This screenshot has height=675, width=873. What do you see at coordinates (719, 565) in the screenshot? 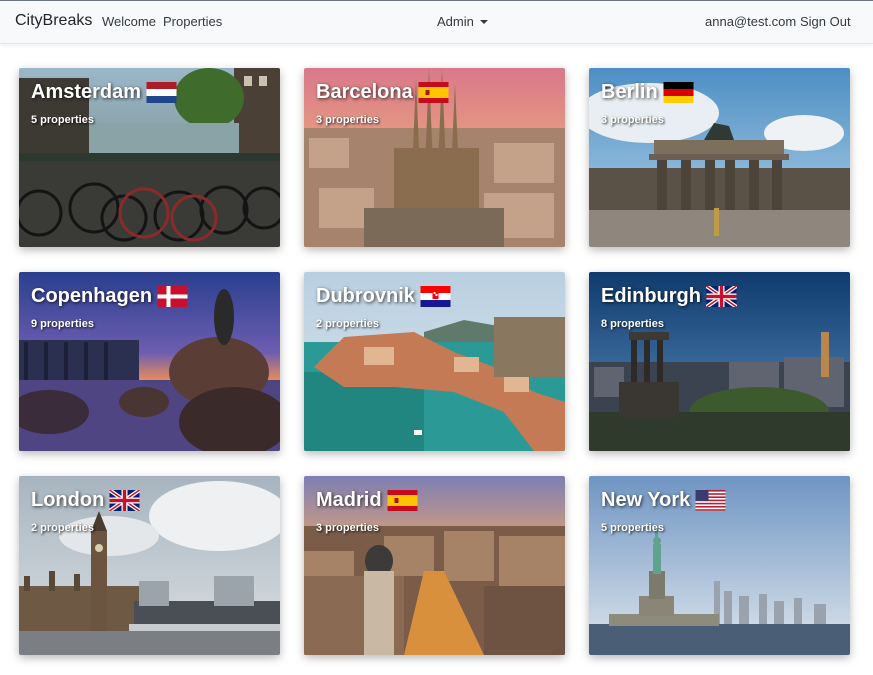
I see `city-card-new-york: New York 5 properties` at bounding box center [719, 565].